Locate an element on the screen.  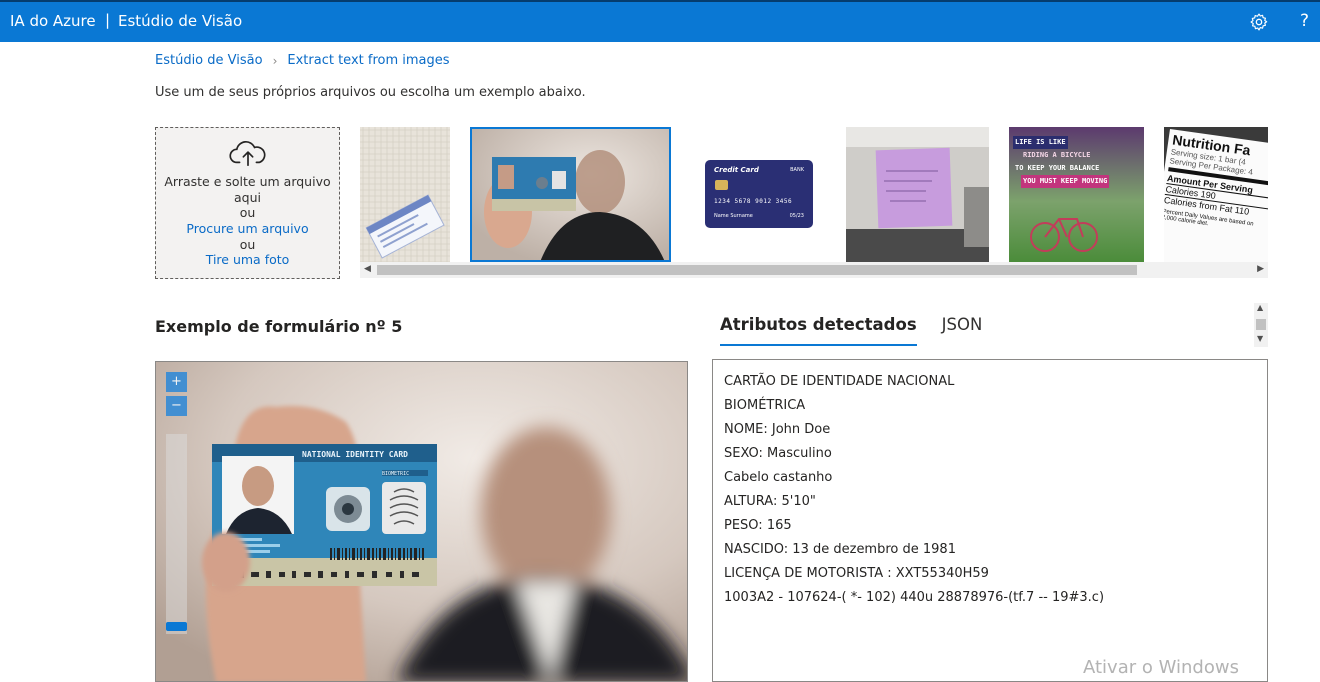
windows-activation-watermark: Ativar o Windows is located at coordinates (1161, 667).